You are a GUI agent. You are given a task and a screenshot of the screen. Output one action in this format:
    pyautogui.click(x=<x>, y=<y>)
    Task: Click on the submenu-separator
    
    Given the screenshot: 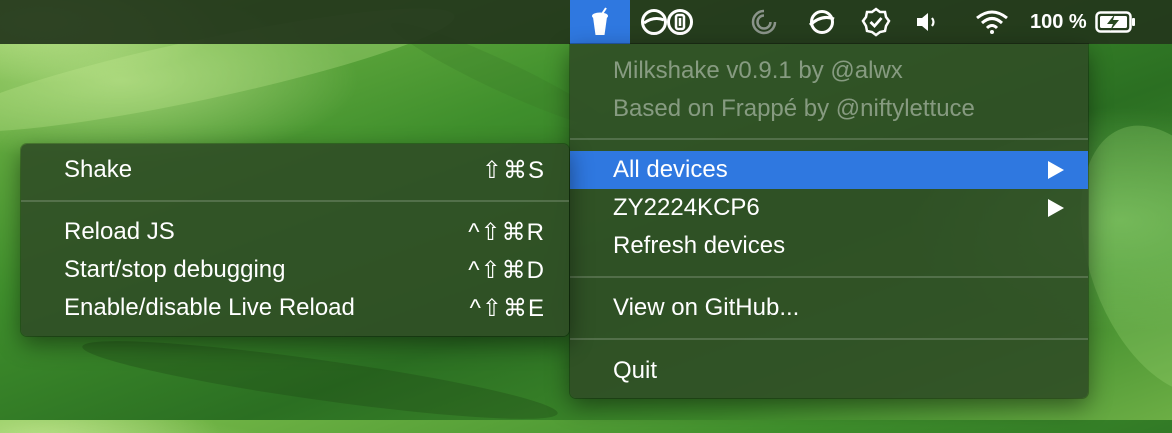 What is the action you would take?
    pyautogui.click(x=295, y=201)
    